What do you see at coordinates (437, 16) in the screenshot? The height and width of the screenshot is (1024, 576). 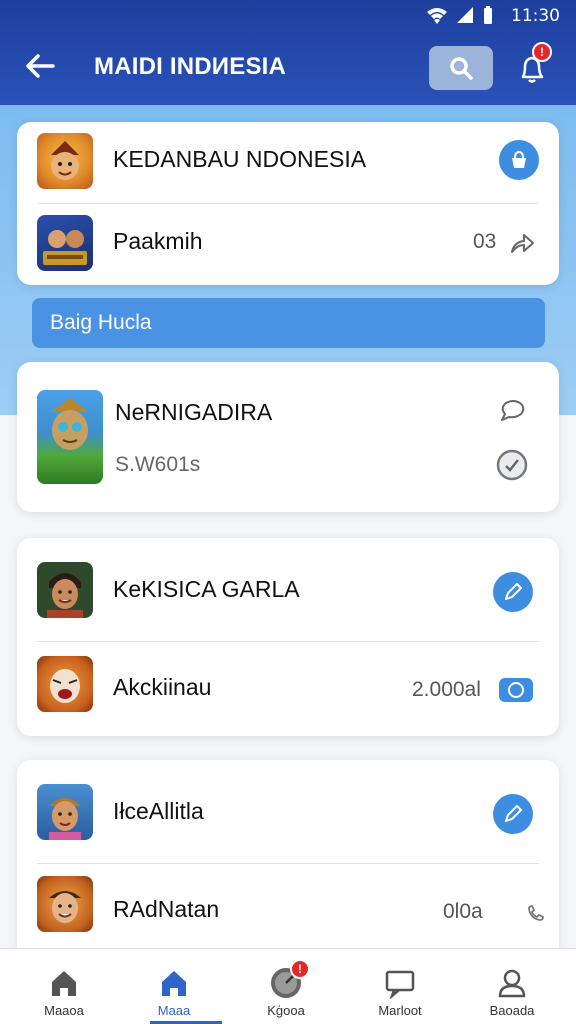 I see `wifi-icon` at bounding box center [437, 16].